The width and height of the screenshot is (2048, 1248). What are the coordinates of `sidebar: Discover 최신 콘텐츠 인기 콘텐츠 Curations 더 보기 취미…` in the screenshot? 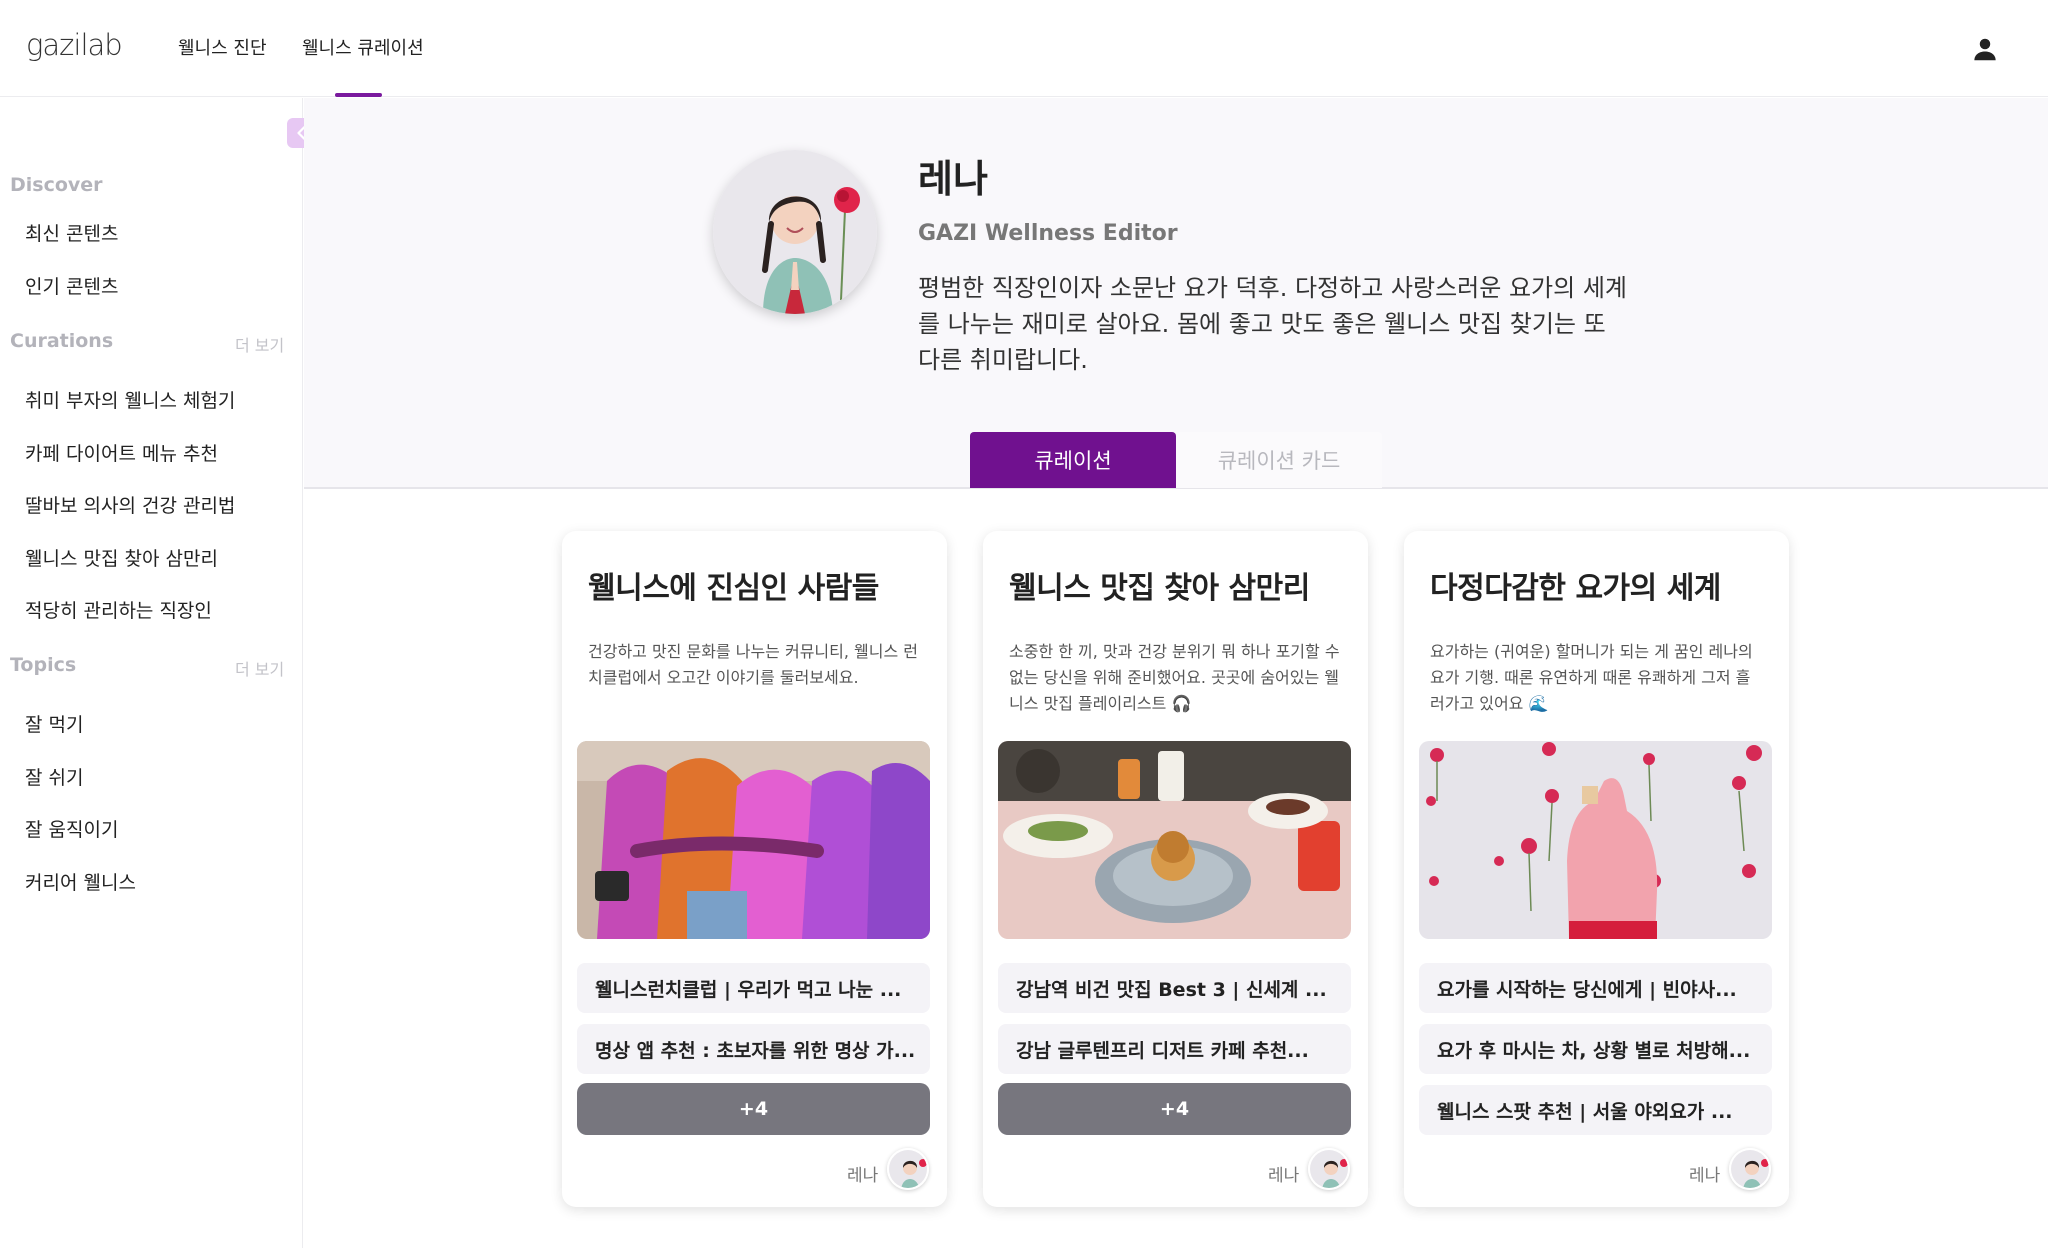 It's located at (151, 673).